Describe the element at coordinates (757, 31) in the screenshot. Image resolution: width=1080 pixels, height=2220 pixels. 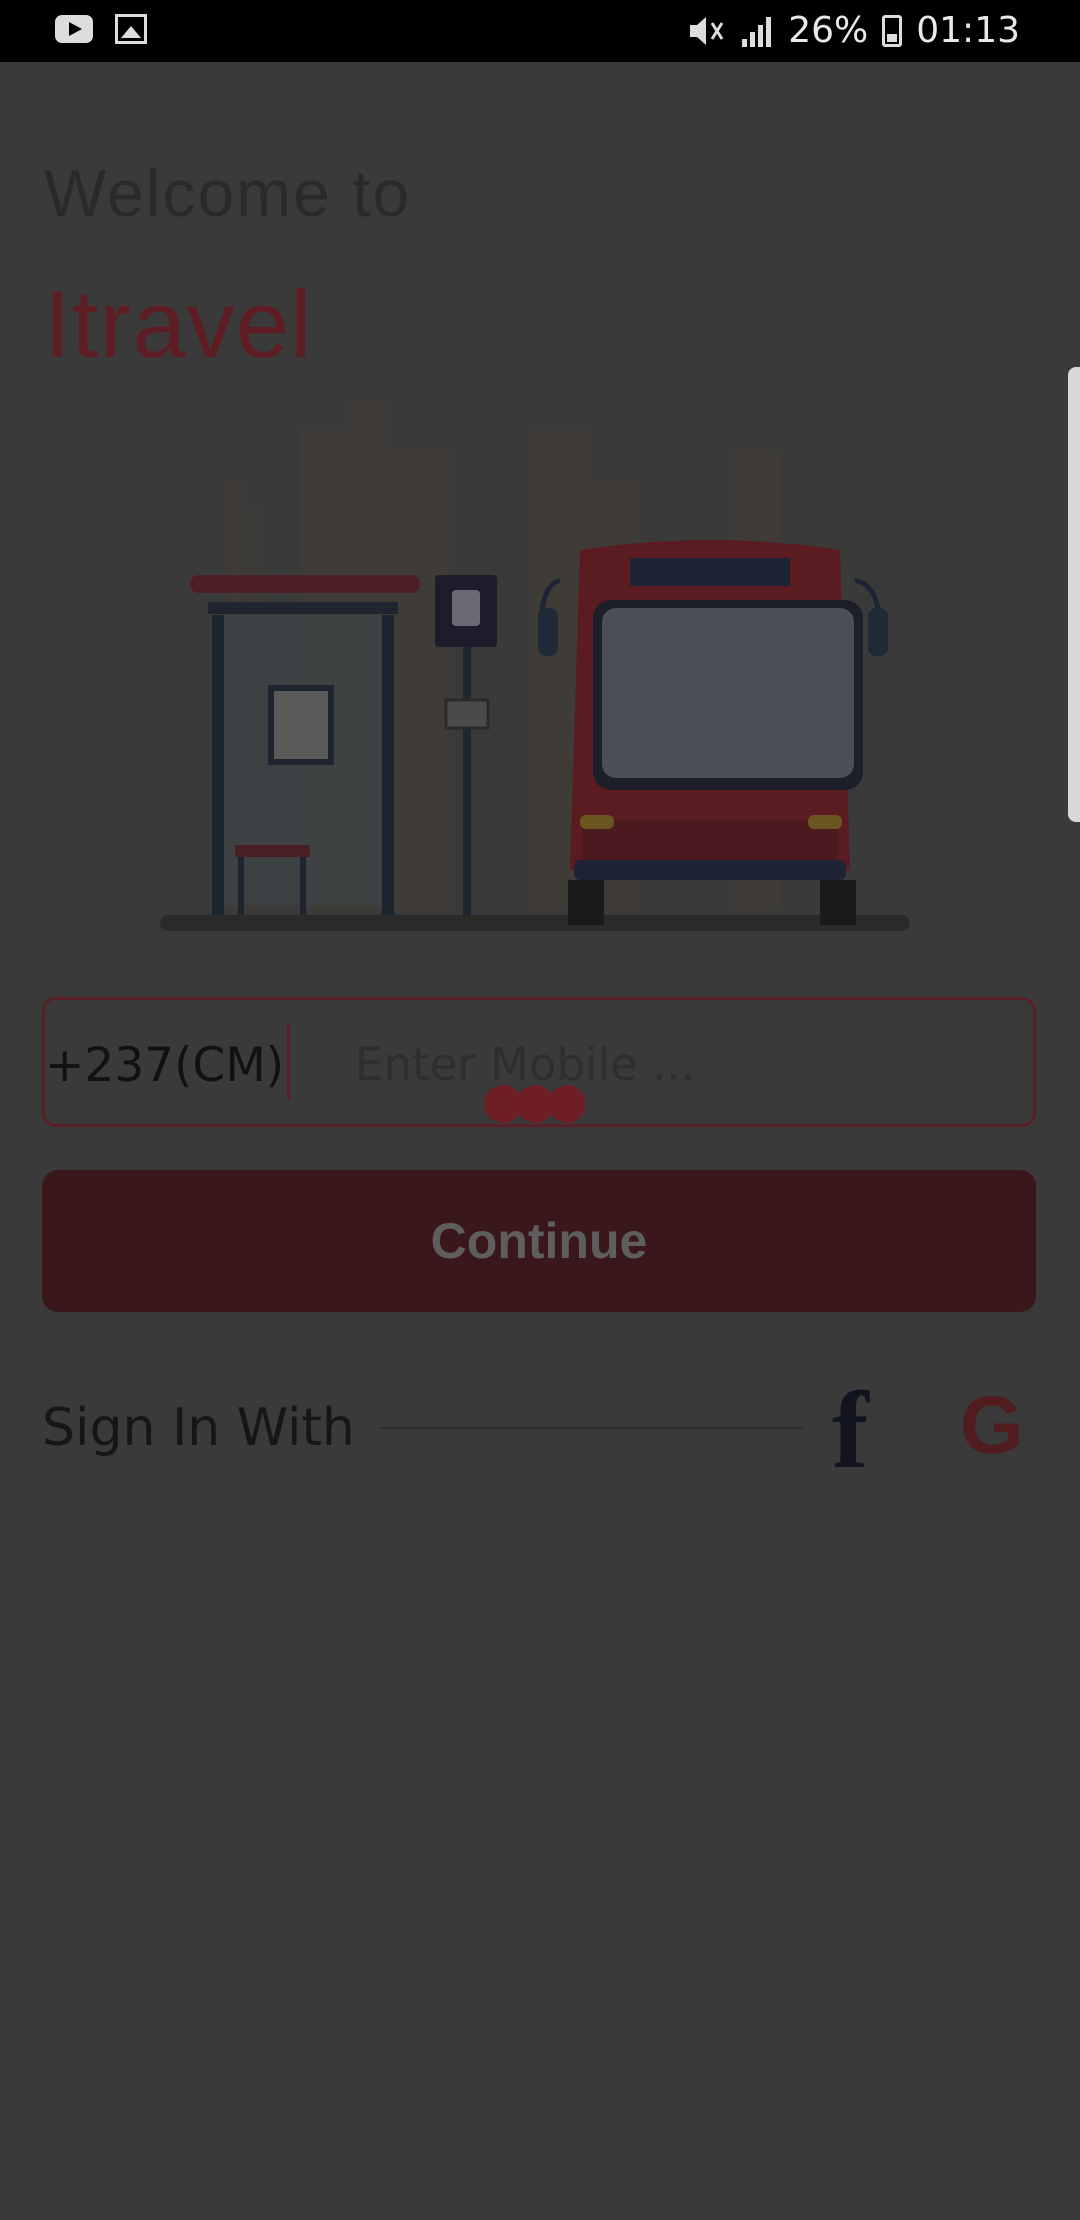
I see `signal-icon` at that location.